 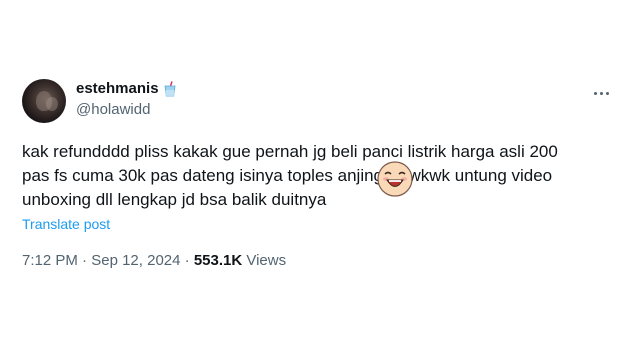 What do you see at coordinates (44, 101) in the screenshot?
I see `avatar` at bounding box center [44, 101].